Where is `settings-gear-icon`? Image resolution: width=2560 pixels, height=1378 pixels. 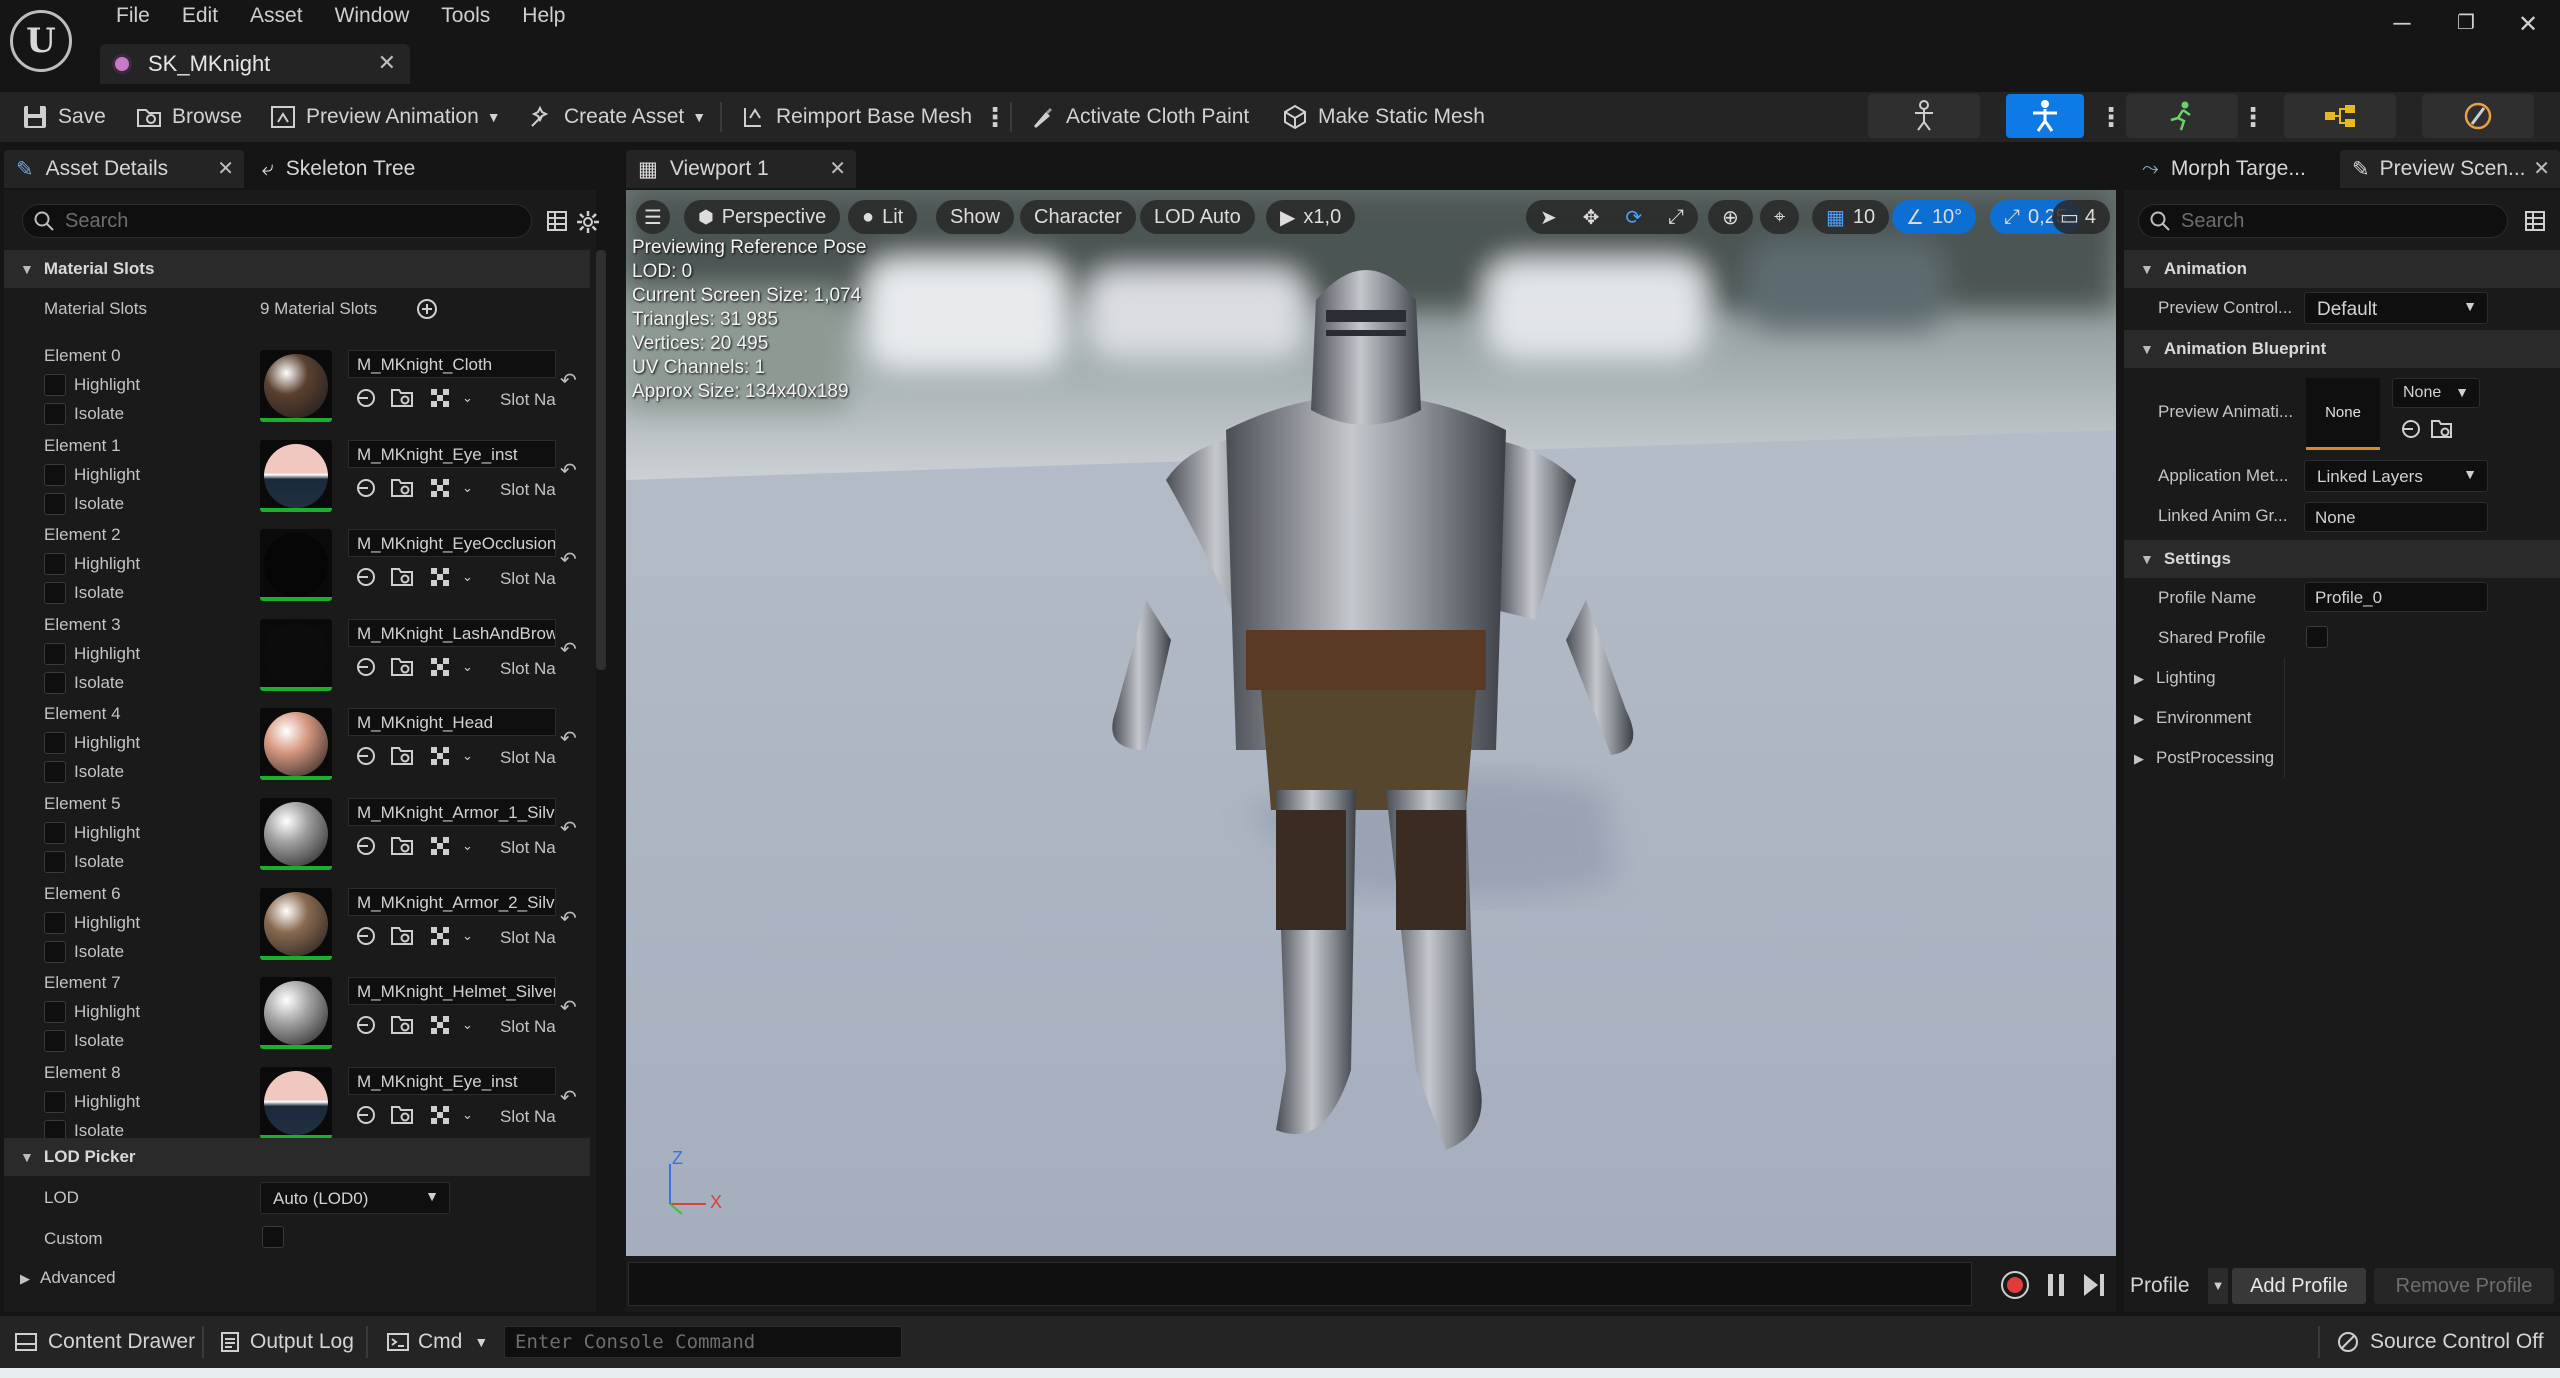 settings-gear-icon is located at coordinates (588, 222).